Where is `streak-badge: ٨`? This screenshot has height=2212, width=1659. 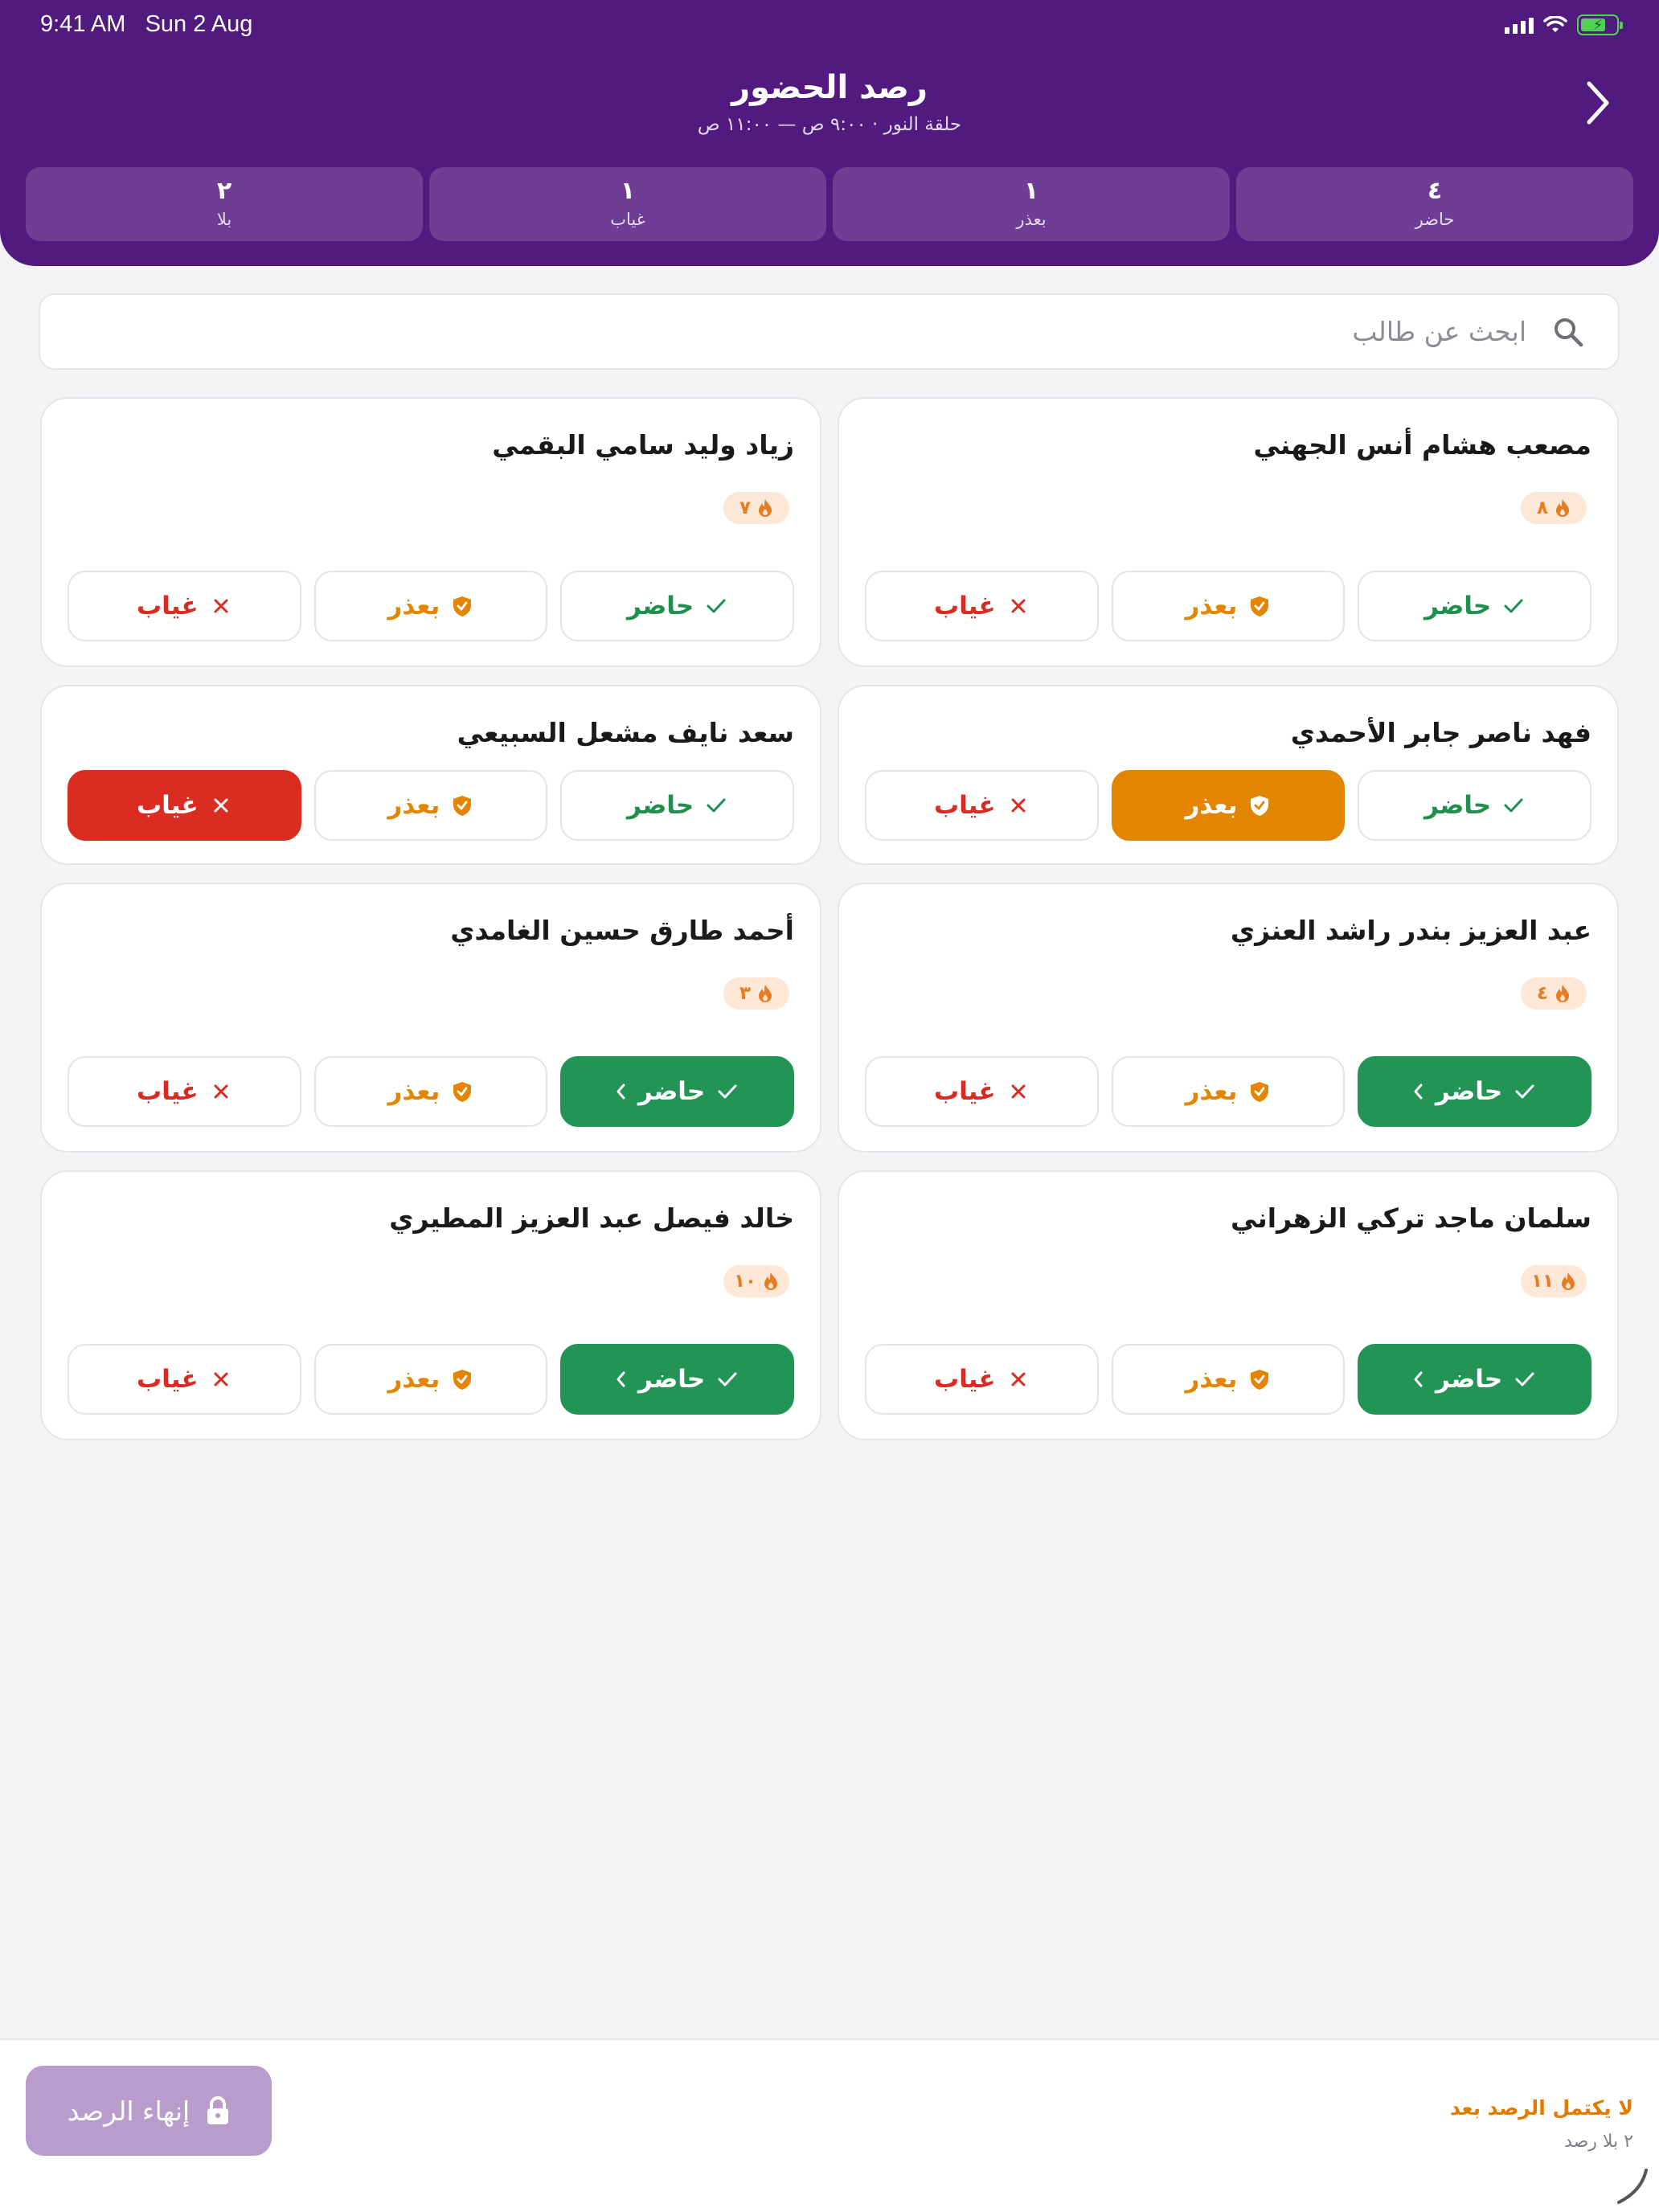
streak-badge: ٨ is located at coordinates (1554, 508).